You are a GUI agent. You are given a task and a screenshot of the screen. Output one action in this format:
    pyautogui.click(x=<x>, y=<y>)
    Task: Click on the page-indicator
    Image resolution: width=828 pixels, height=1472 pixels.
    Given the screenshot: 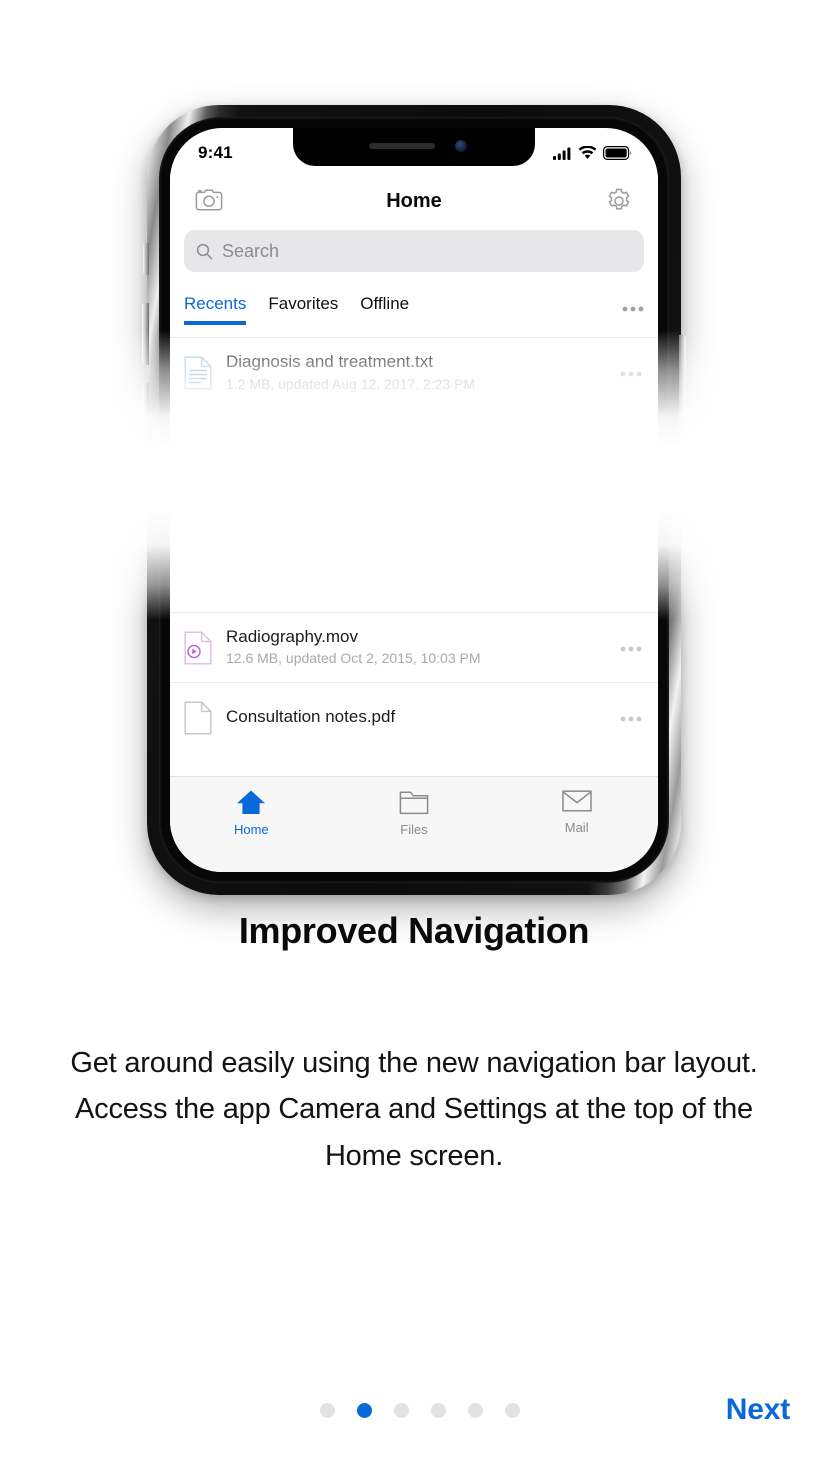 What is the action you would take?
    pyautogui.click(x=420, y=1410)
    